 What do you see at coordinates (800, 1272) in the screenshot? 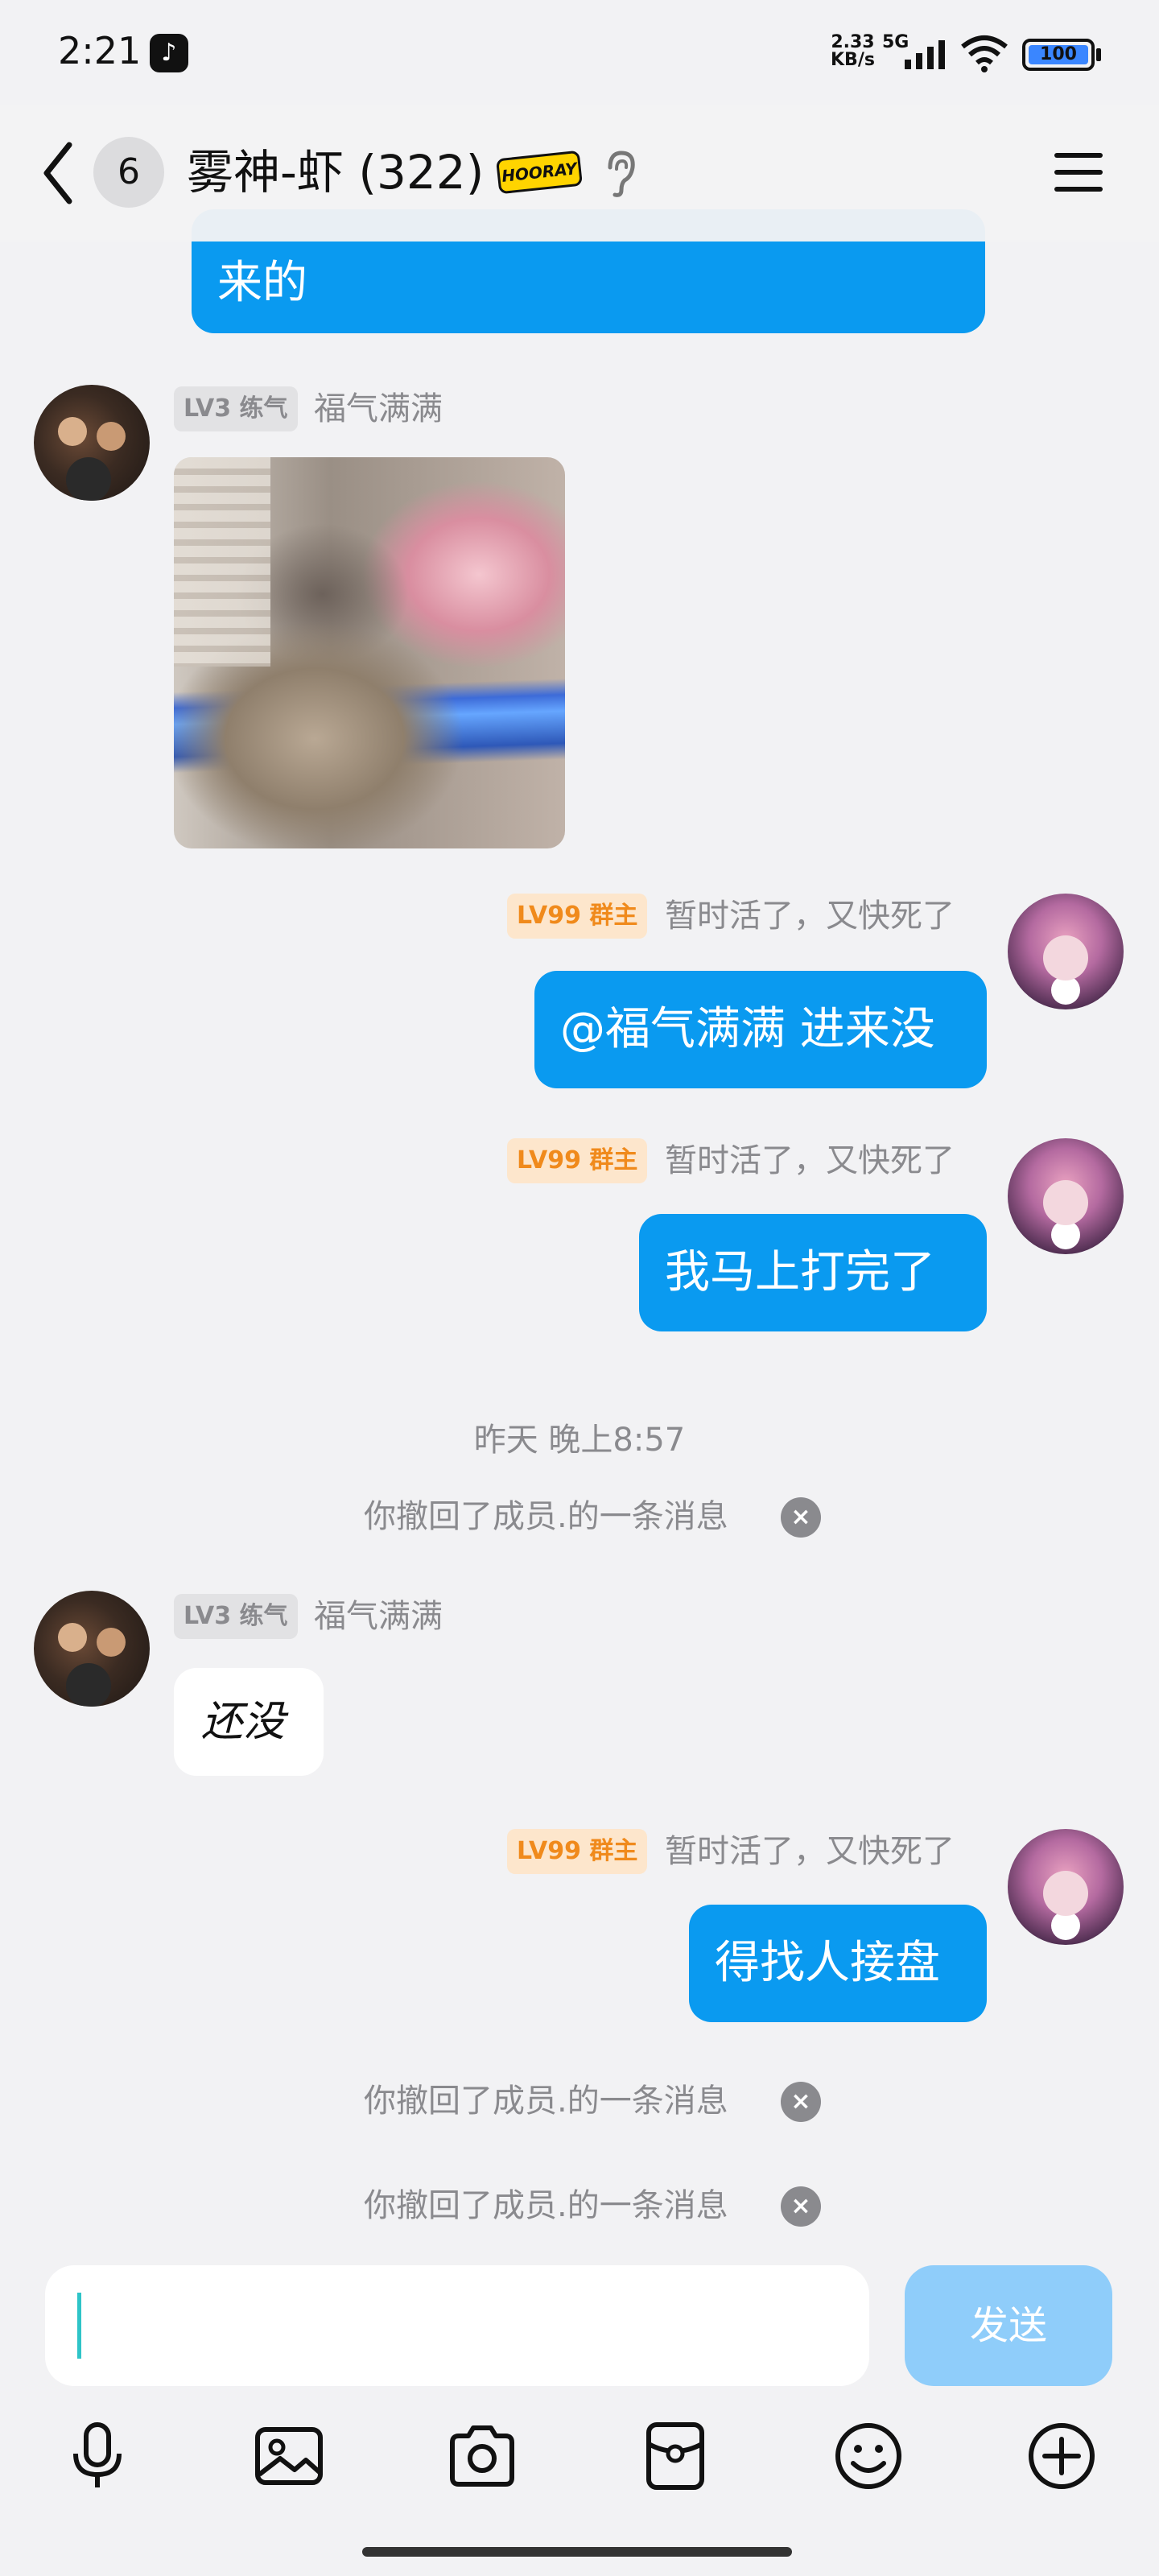
I see `message-text: 我马上打完了` at bounding box center [800, 1272].